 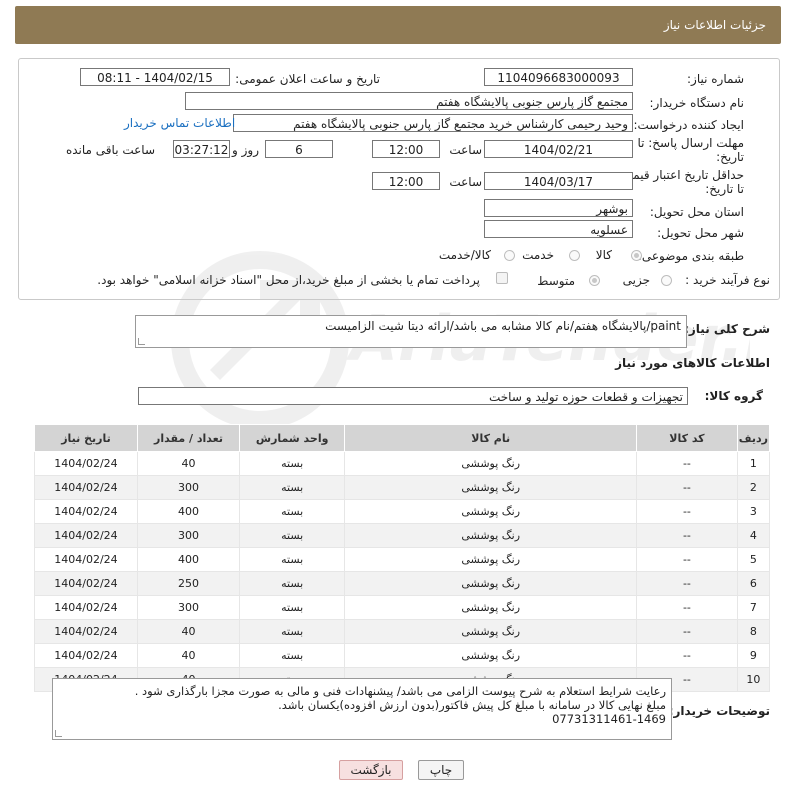 What do you see at coordinates (666, 280) in the screenshot?
I see `process-radio-minor` at bounding box center [666, 280].